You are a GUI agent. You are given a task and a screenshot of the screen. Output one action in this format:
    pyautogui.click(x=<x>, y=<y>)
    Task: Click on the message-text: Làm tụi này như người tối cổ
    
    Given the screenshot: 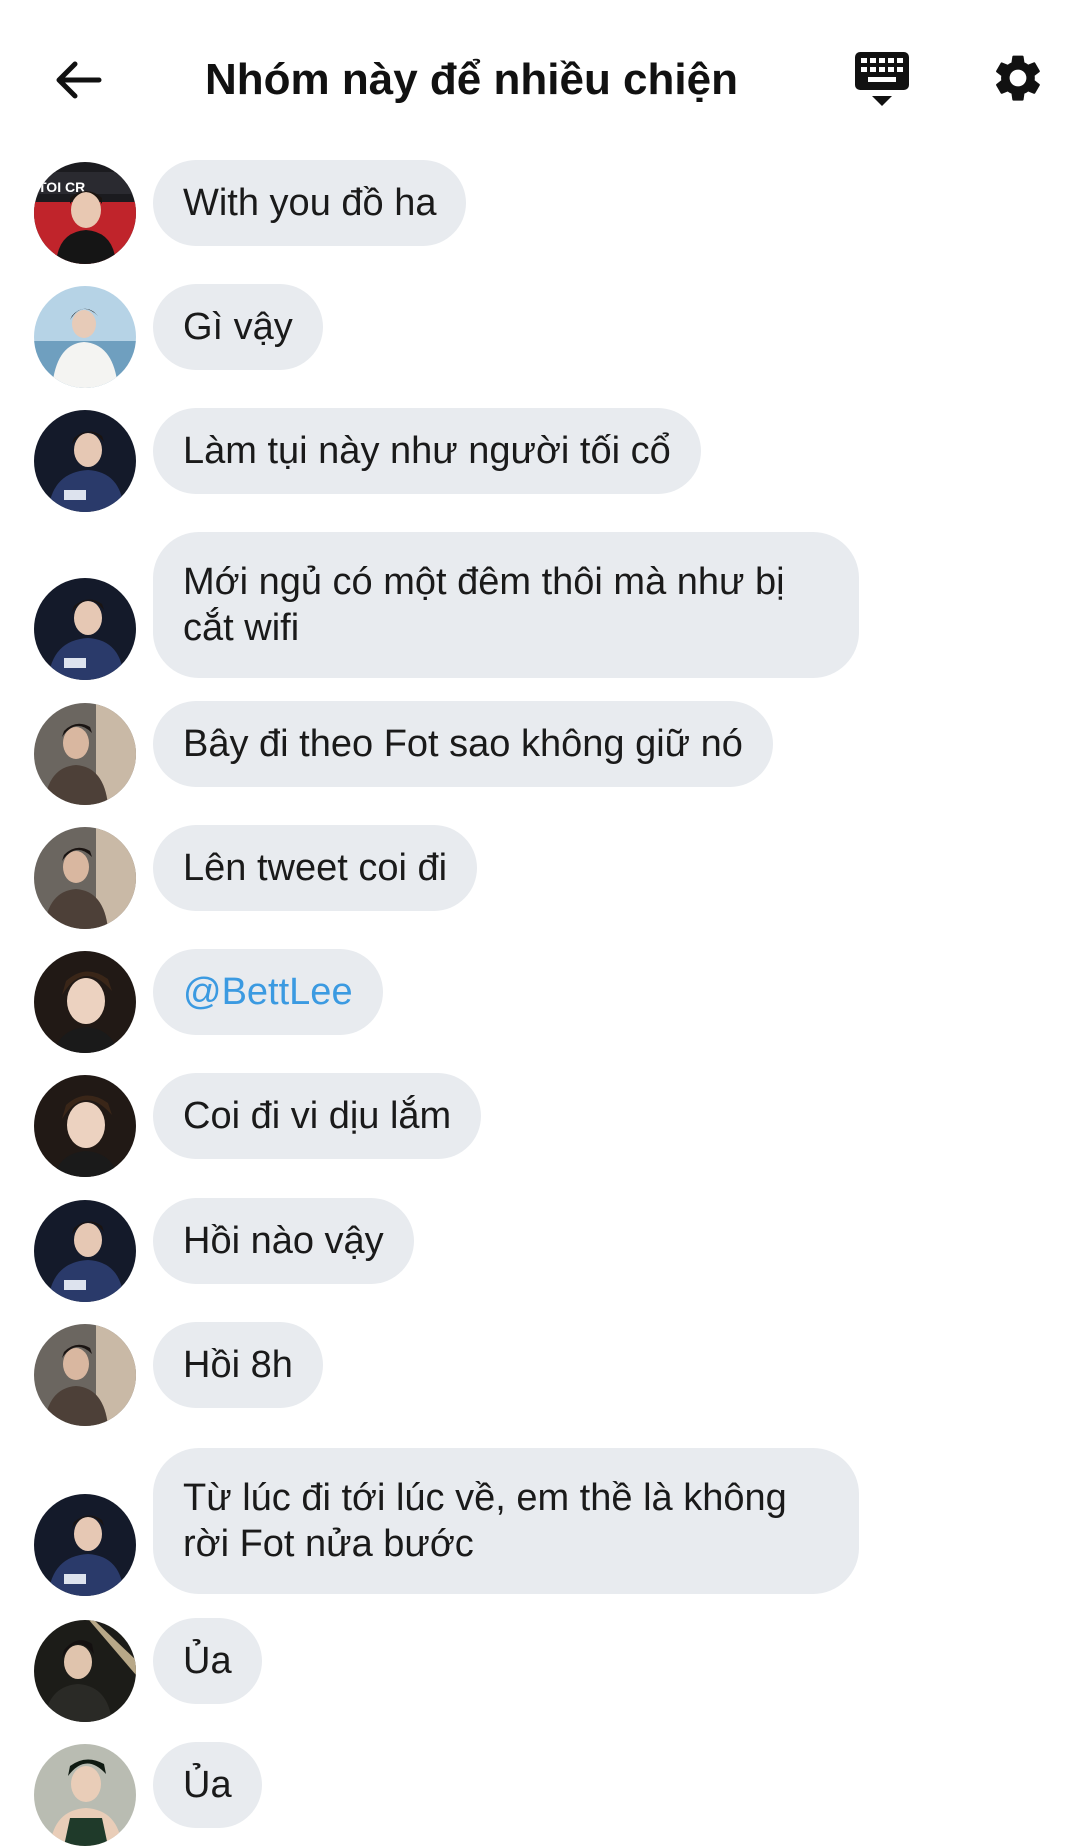 What is the action you would take?
    pyautogui.click(x=427, y=451)
    